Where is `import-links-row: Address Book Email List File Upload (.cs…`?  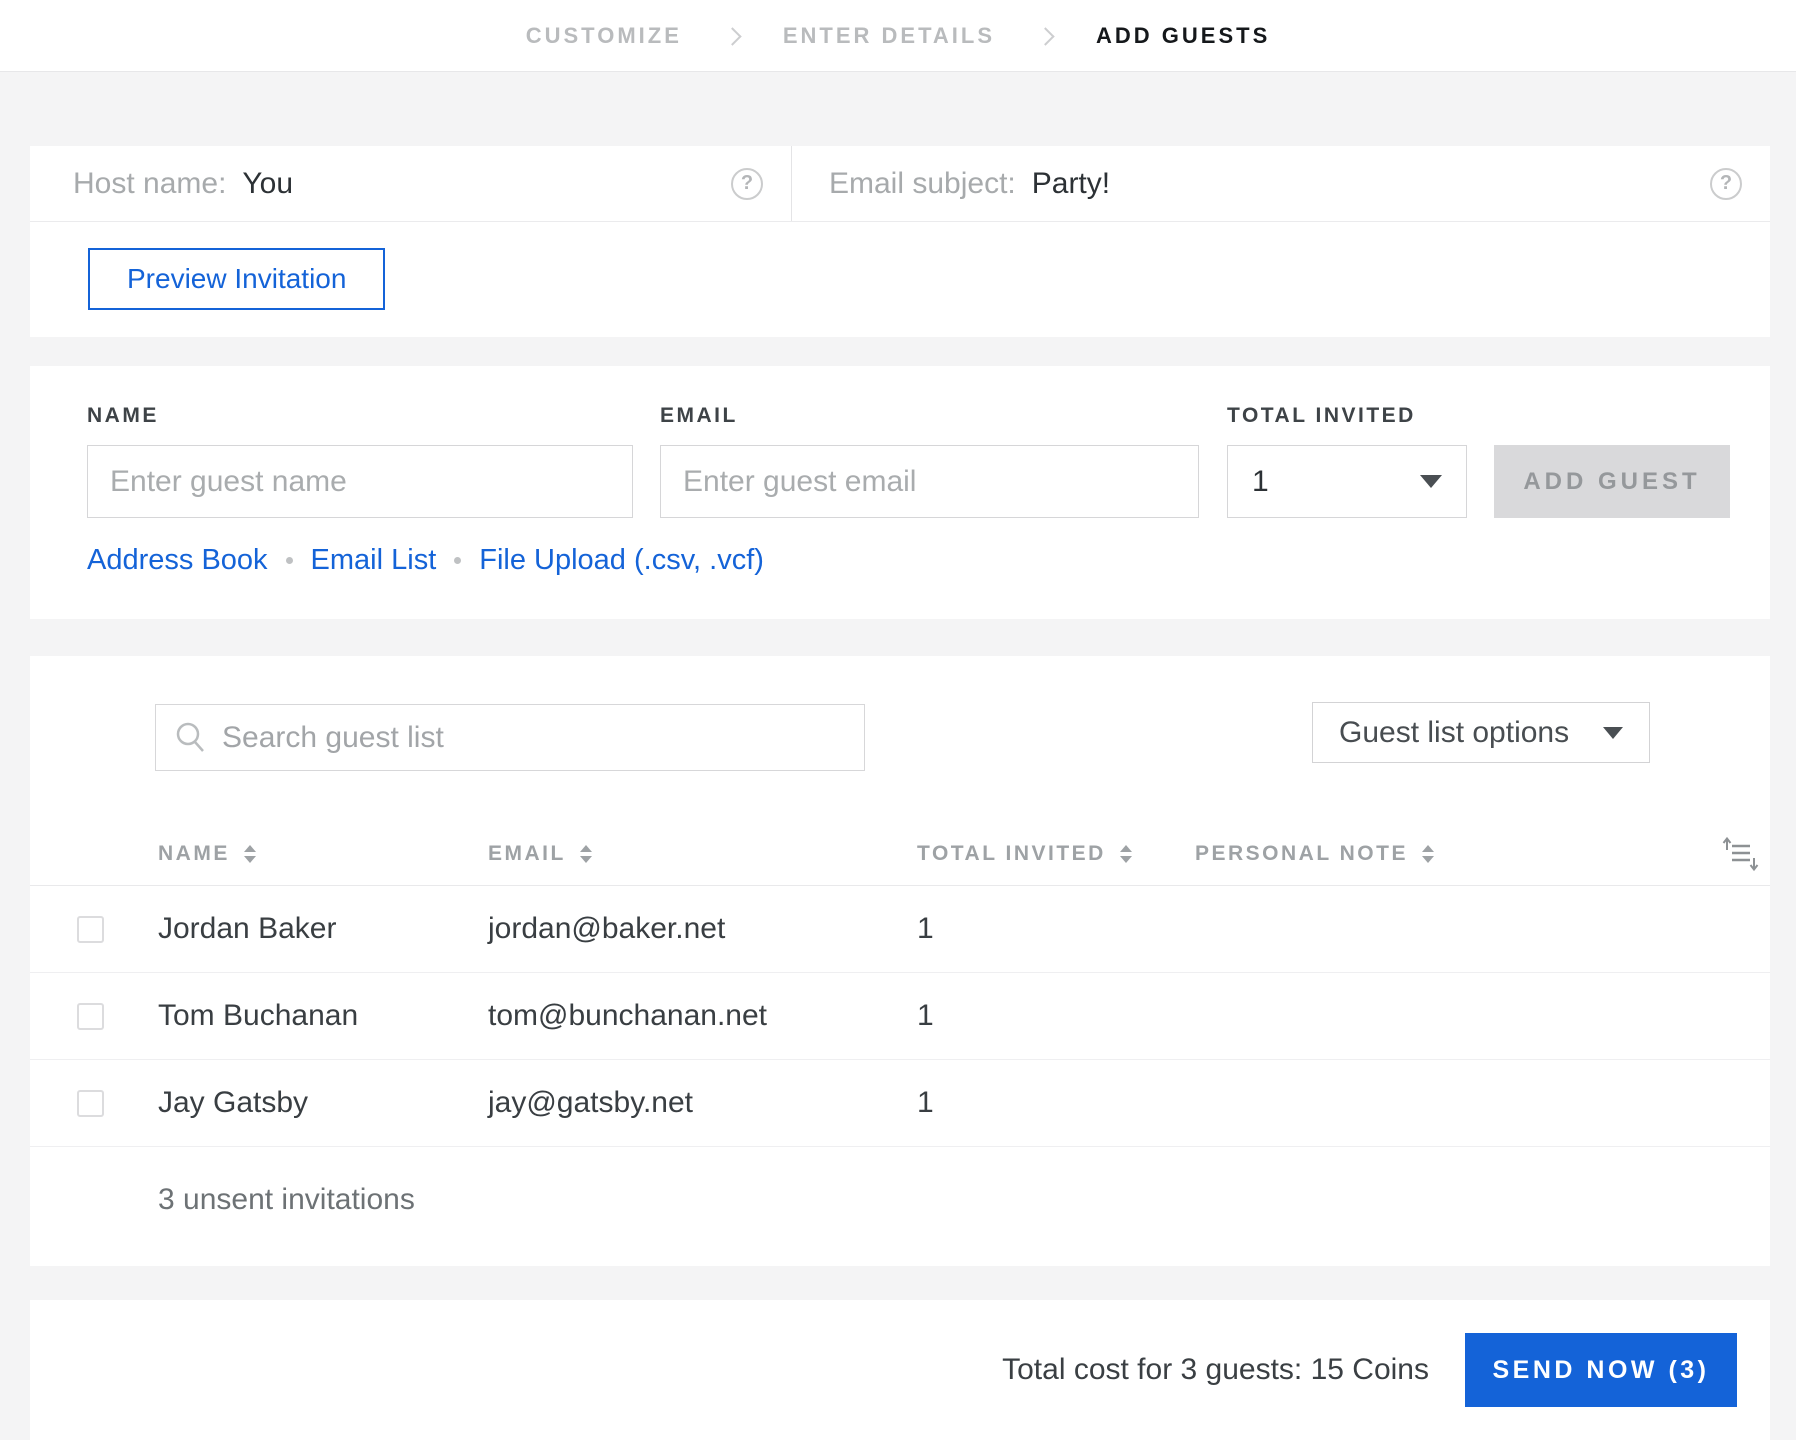
import-links-row: Address Book Email List File Upload (.cs… is located at coordinates (928, 560).